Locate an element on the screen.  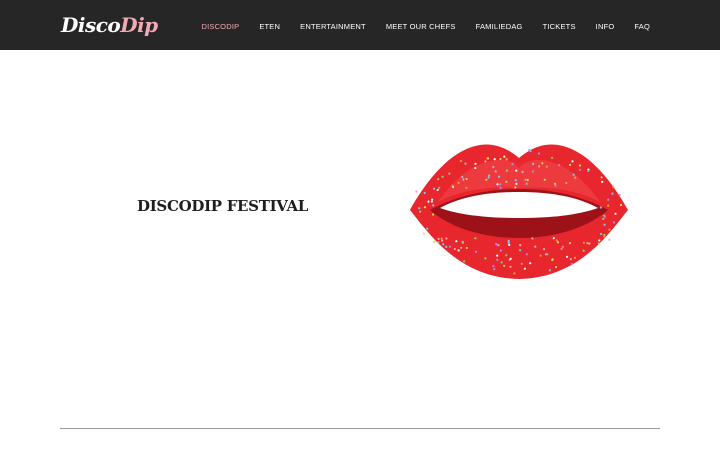
nav-item-faq: FAQ is located at coordinates (642, 25).